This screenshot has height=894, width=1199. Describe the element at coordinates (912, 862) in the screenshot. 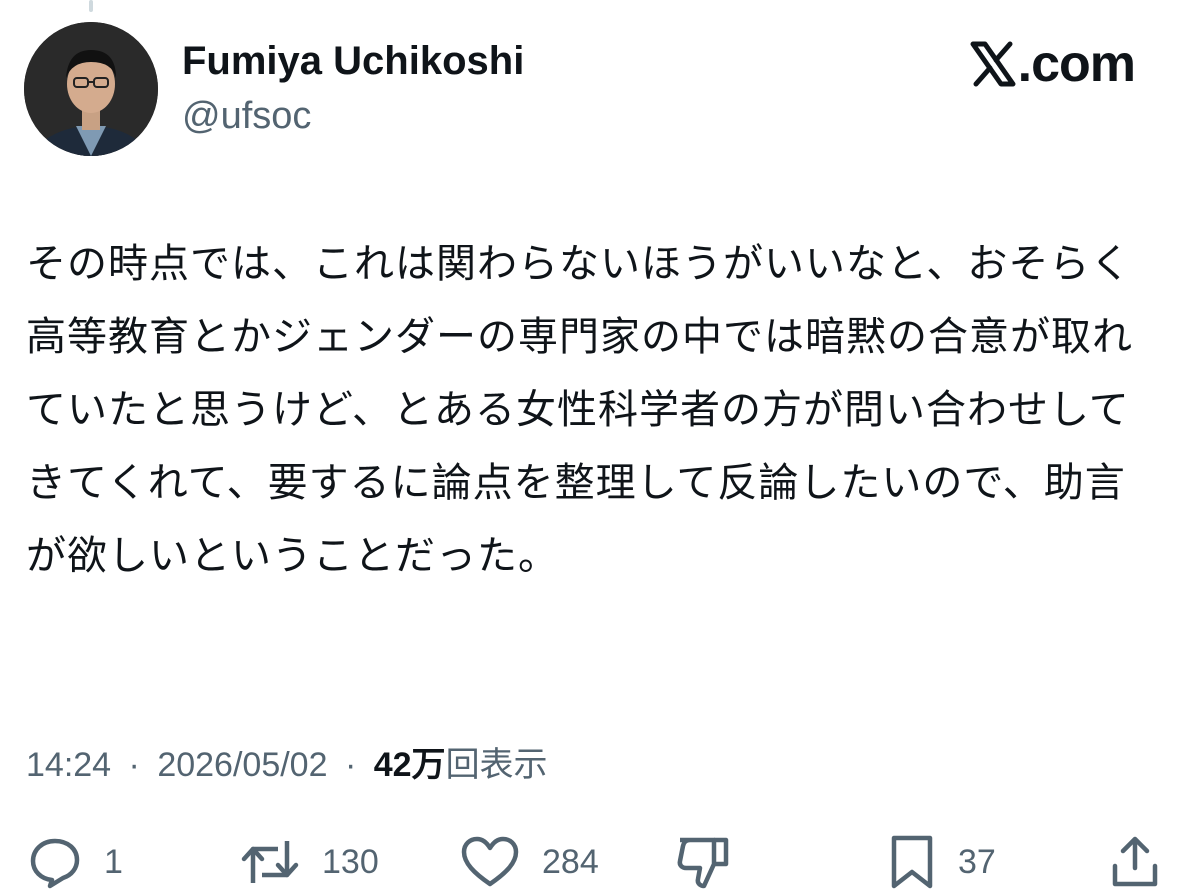

I see `bookmark-icon` at that location.